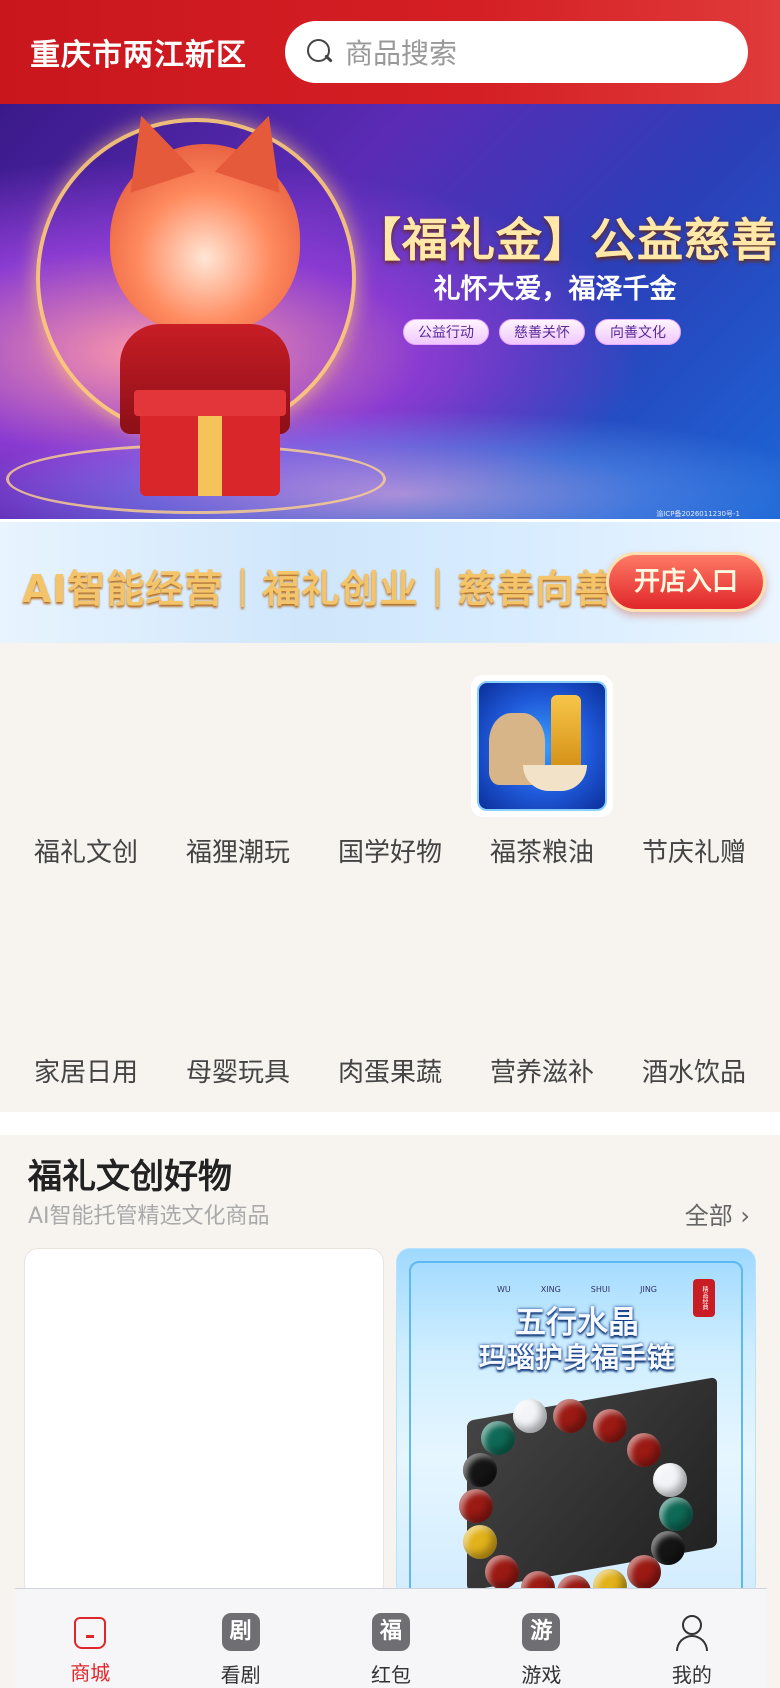 This screenshot has width=780, height=1688. What do you see at coordinates (86, 1070) in the screenshot?
I see `category-item: 家居日用` at bounding box center [86, 1070].